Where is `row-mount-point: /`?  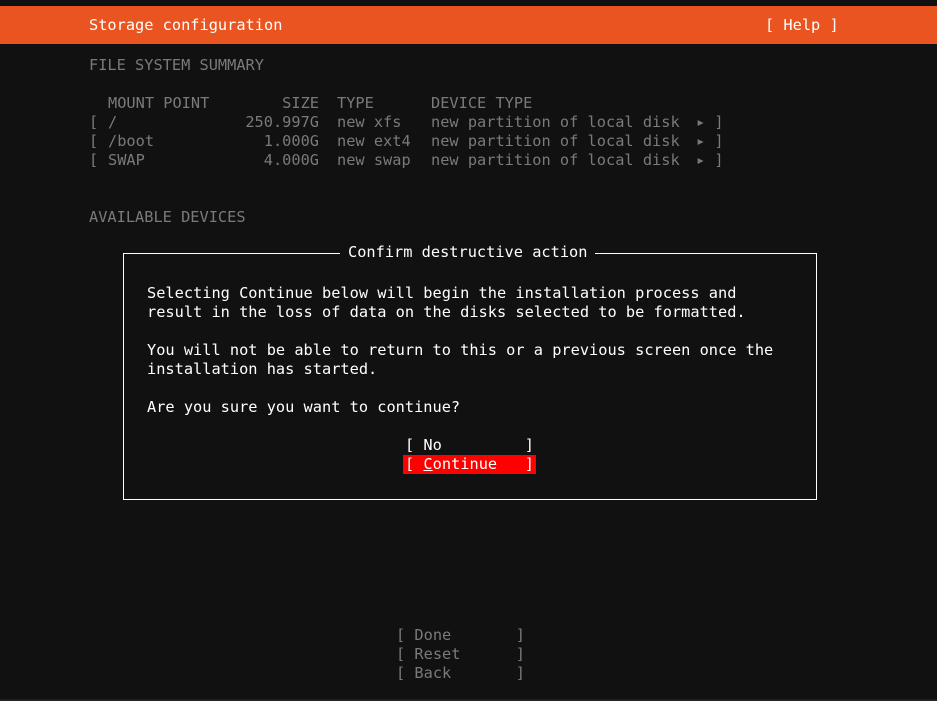 row-mount-point: / is located at coordinates (113, 122).